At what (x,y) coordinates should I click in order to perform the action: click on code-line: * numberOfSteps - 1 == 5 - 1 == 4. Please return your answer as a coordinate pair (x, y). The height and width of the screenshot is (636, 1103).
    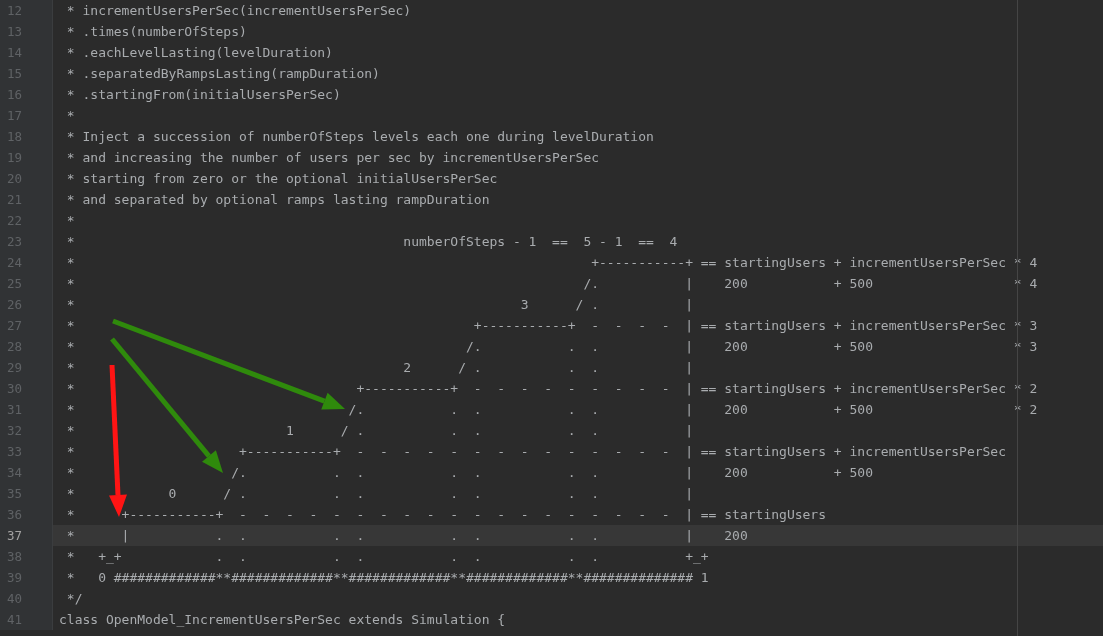
    Looking at the image, I should click on (372, 242).